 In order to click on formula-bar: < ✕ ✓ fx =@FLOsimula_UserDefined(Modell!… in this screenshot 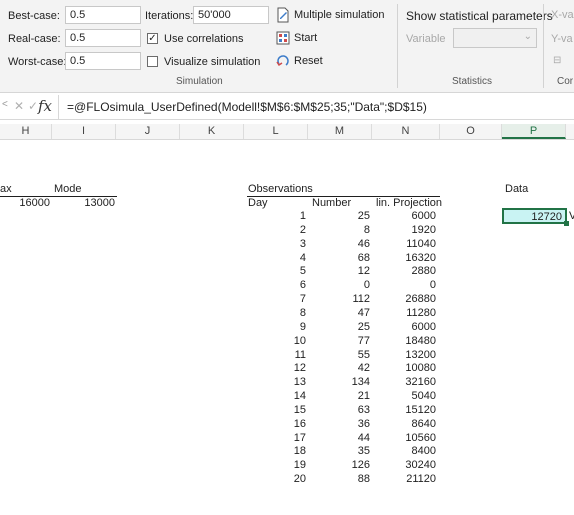, I will do `click(287, 107)`.